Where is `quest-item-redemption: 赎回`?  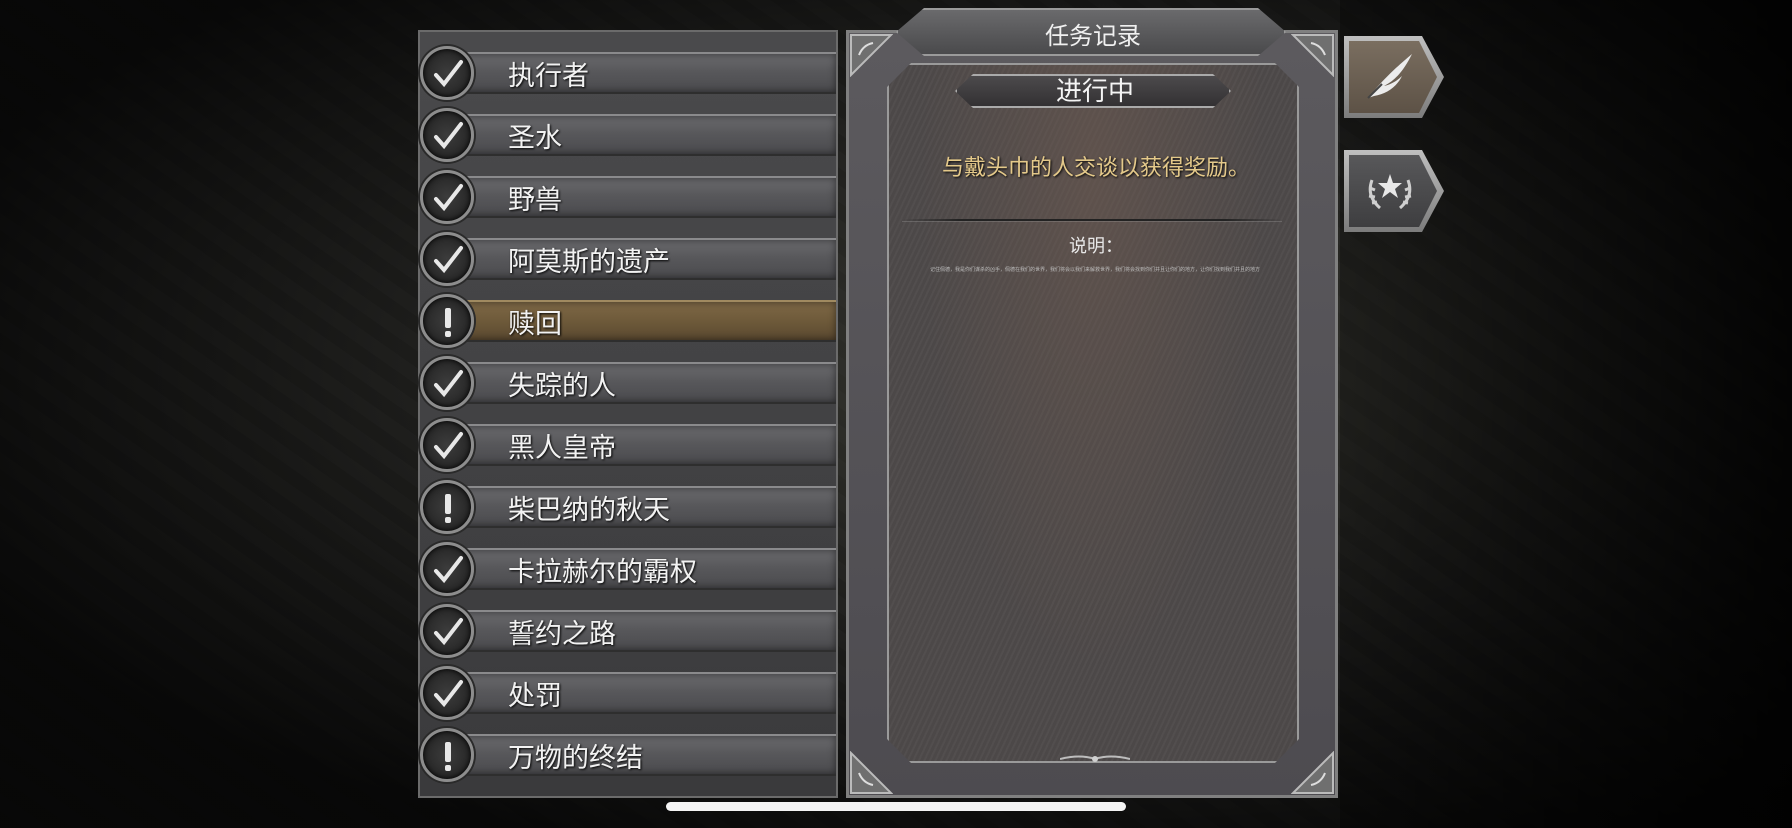
quest-item-redemption: 赎回 is located at coordinates (630, 319).